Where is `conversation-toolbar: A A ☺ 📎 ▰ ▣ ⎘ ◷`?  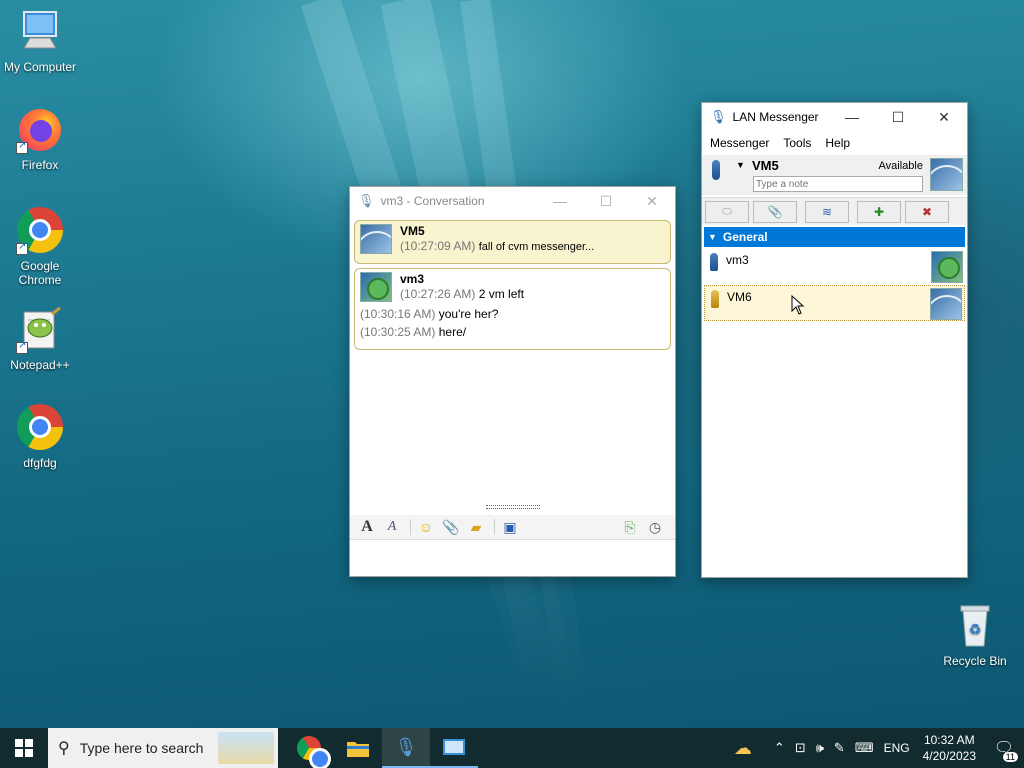 conversation-toolbar: A A ☺ 📎 ▰ ▣ ⎘ ◷ is located at coordinates (512, 527).